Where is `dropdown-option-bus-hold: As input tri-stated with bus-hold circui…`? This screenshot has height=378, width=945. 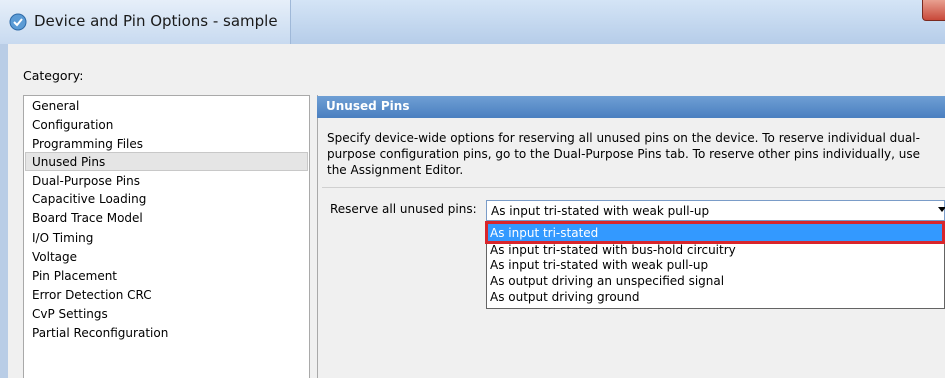 dropdown-option-bus-hold: As input tri-stated with bus-hold circui… is located at coordinates (613, 250).